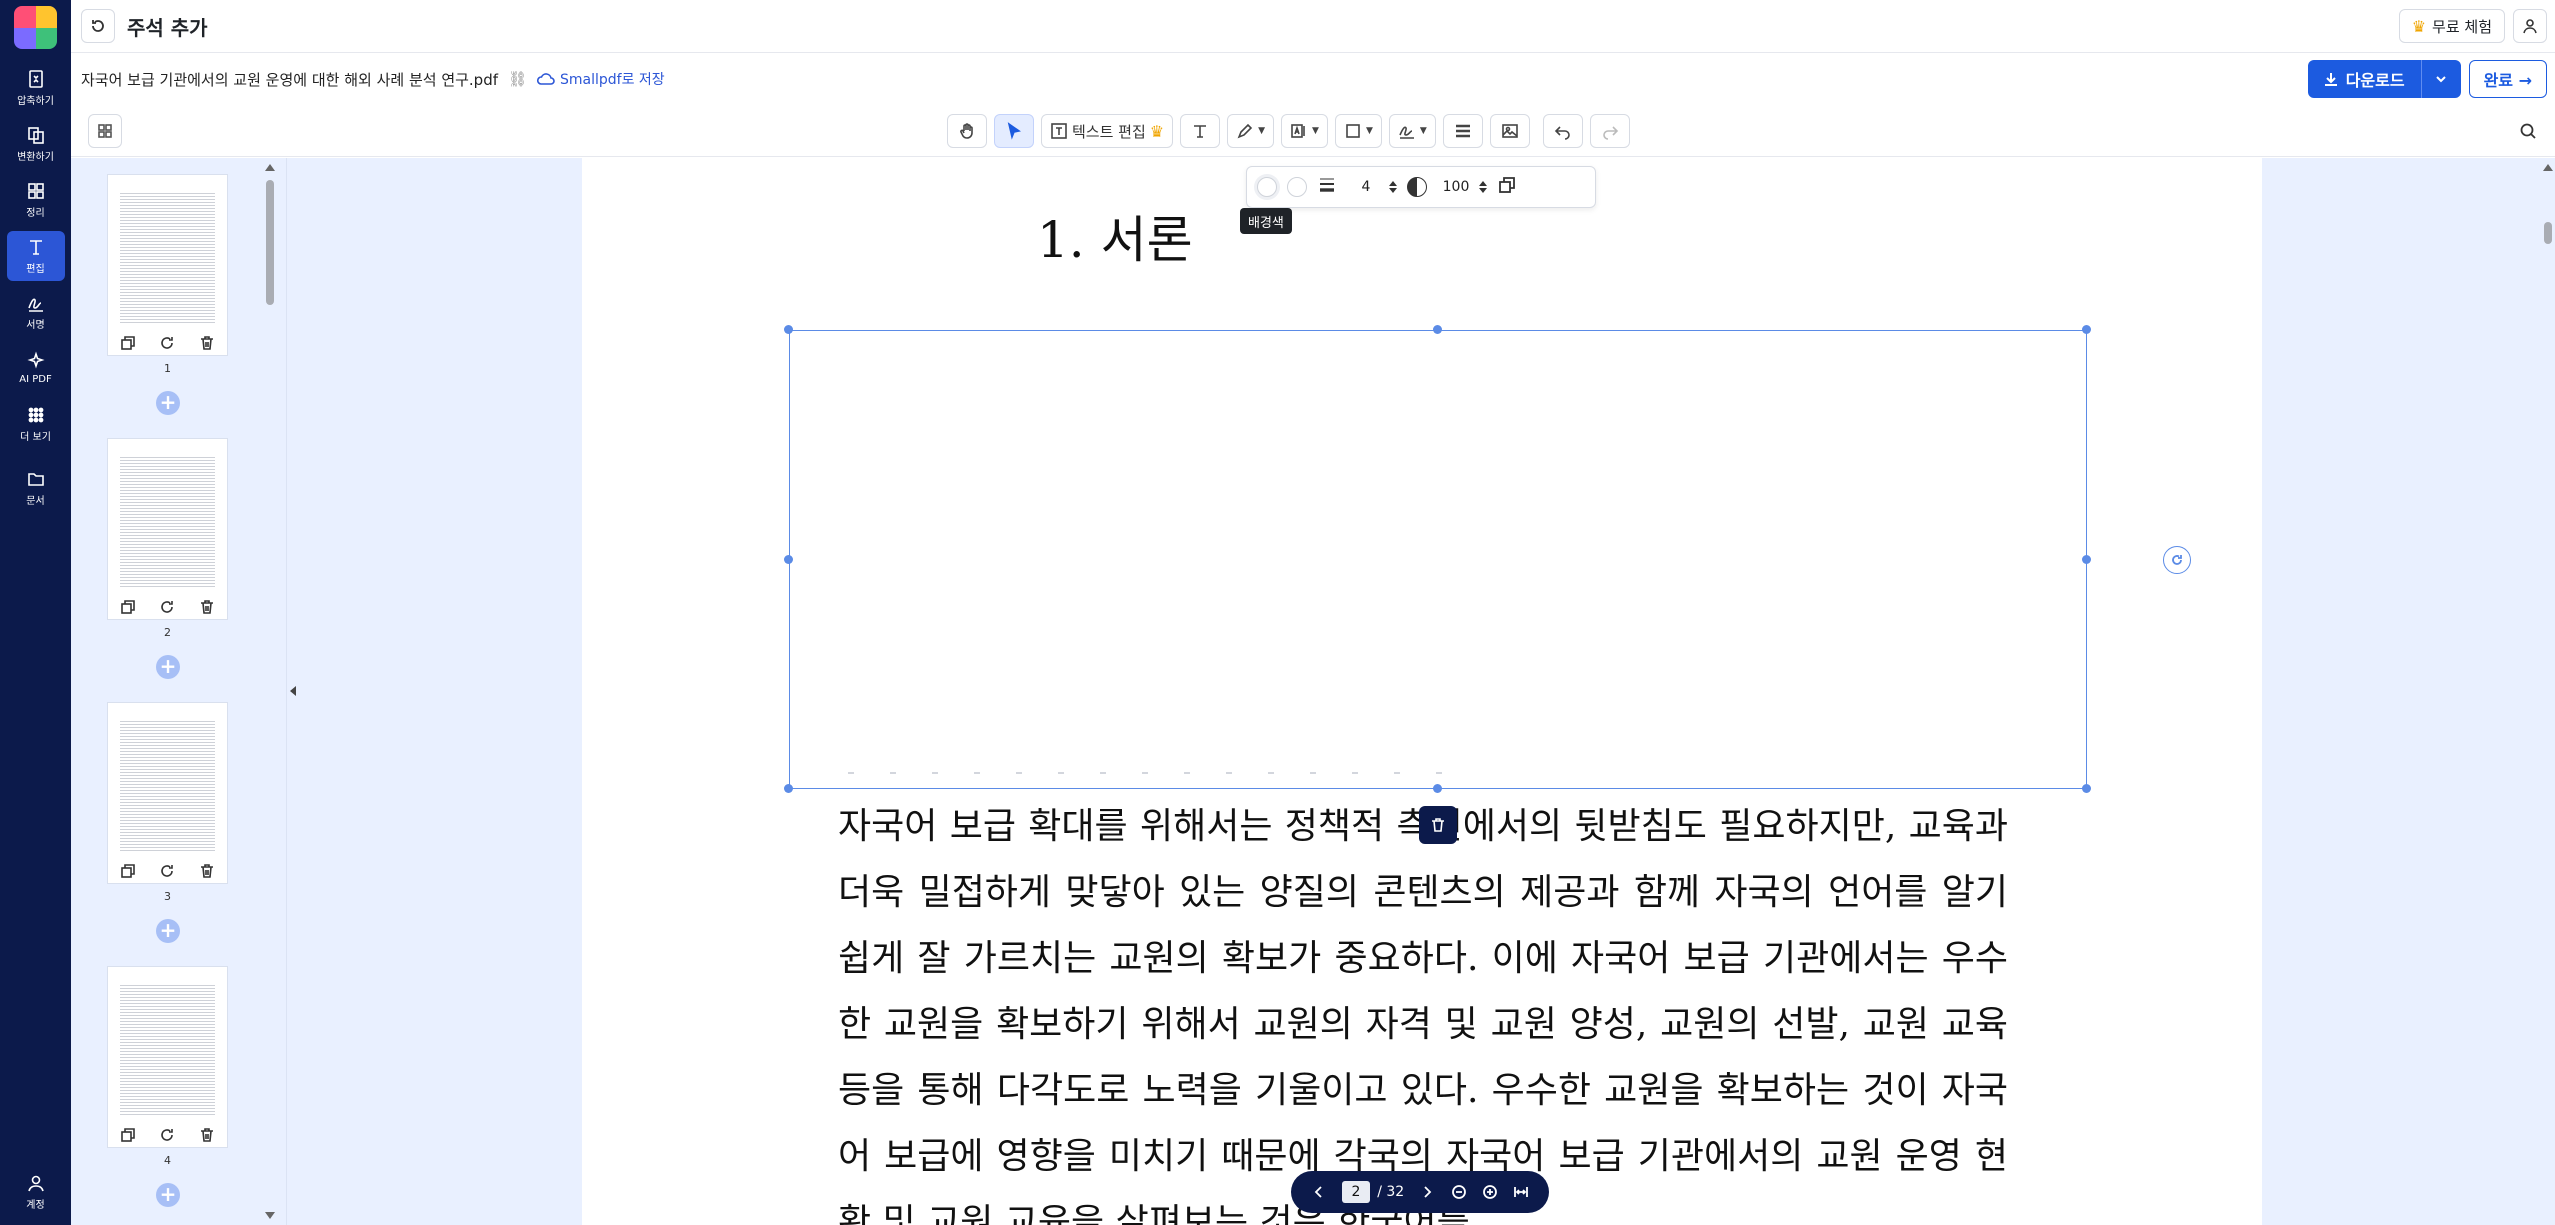 Image resolution: width=2555 pixels, height=1225 pixels. I want to click on app-logo, so click(35, 27).